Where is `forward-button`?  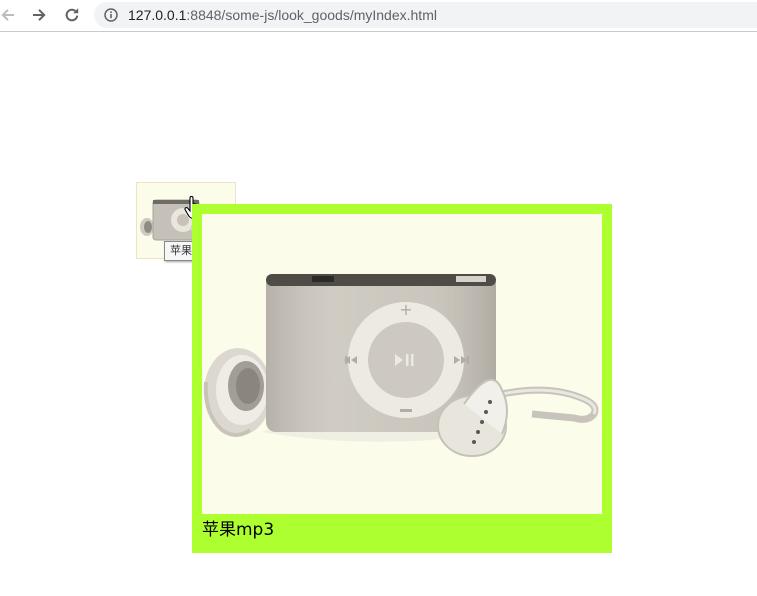
forward-button is located at coordinates (39, 15).